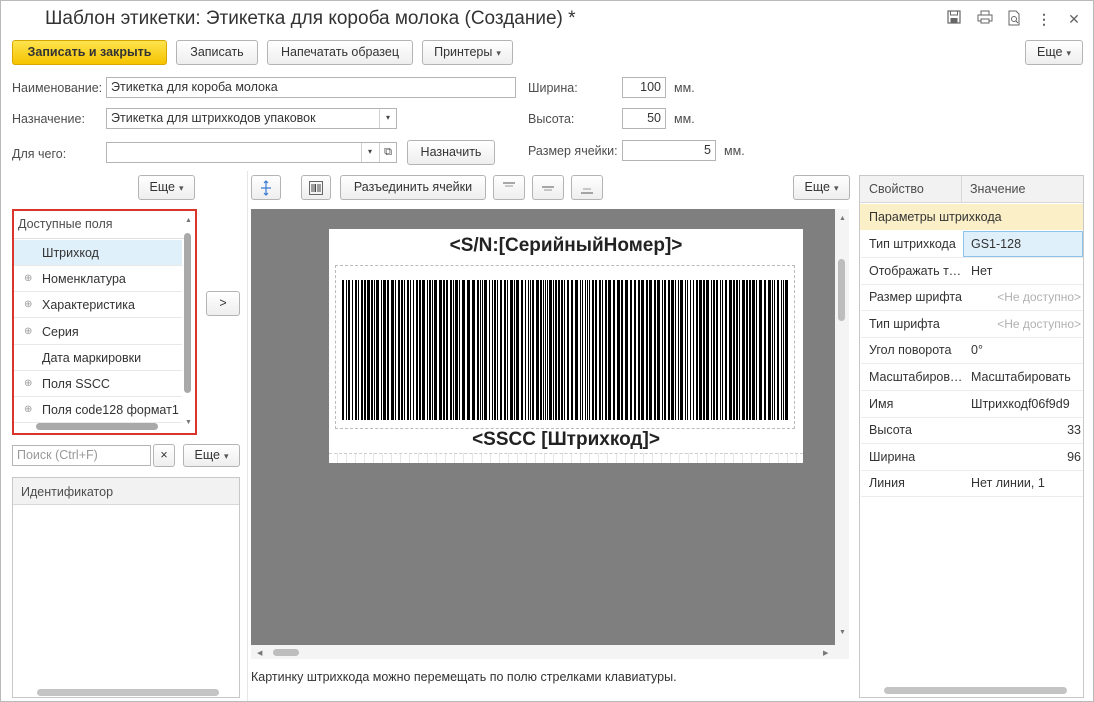 Image resolution: width=1094 pixels, height=702 pixels. I want to click on property-row: Ширина 96, so click(972, 457).